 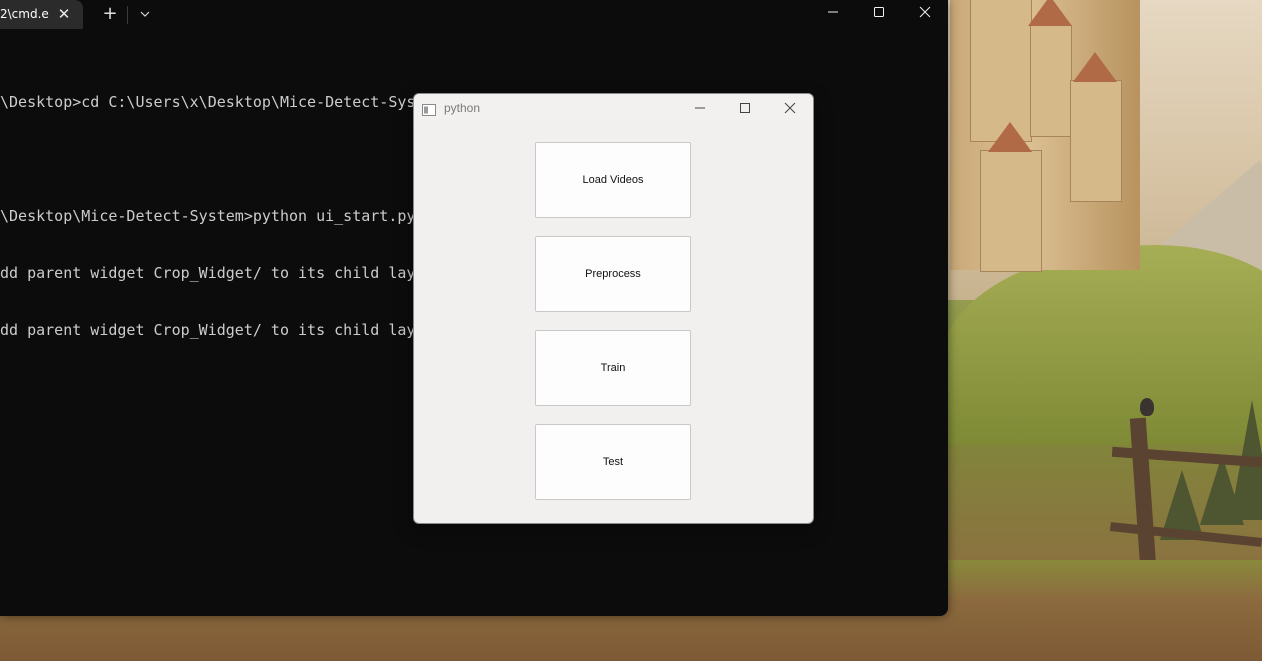 What do you see at coordinates (613, 368) in the screenshot?
I see `train-button: Train` at bounding box center [613, 368].